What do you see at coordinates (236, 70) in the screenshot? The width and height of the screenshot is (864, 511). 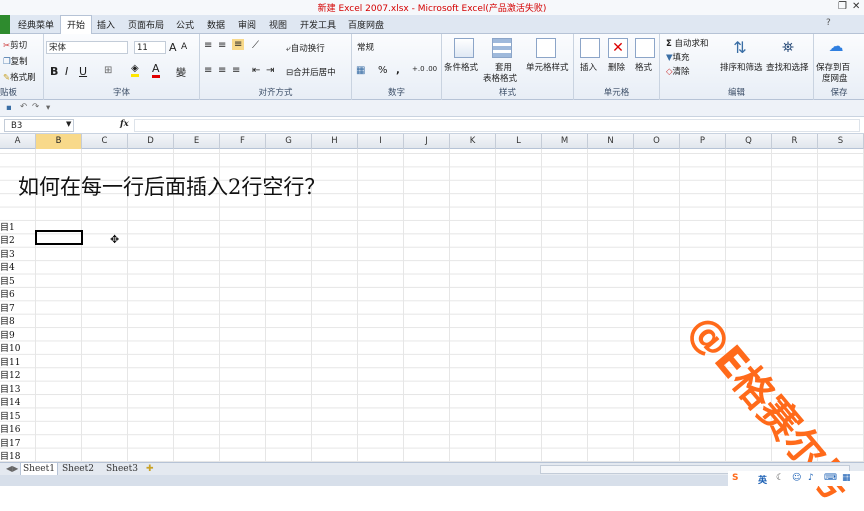 I see `align-right-icon: ≡` at bounding box center [236, 70].